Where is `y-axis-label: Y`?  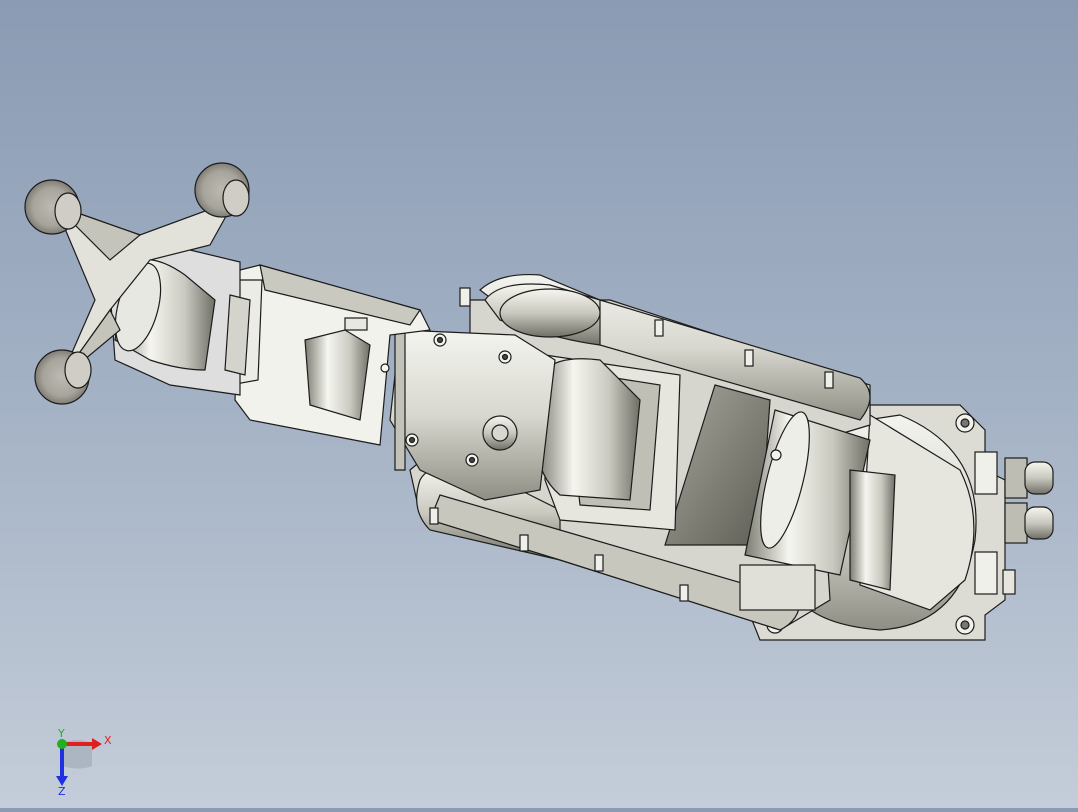 y-axis-label: Y is located at coordinates (61, 733).